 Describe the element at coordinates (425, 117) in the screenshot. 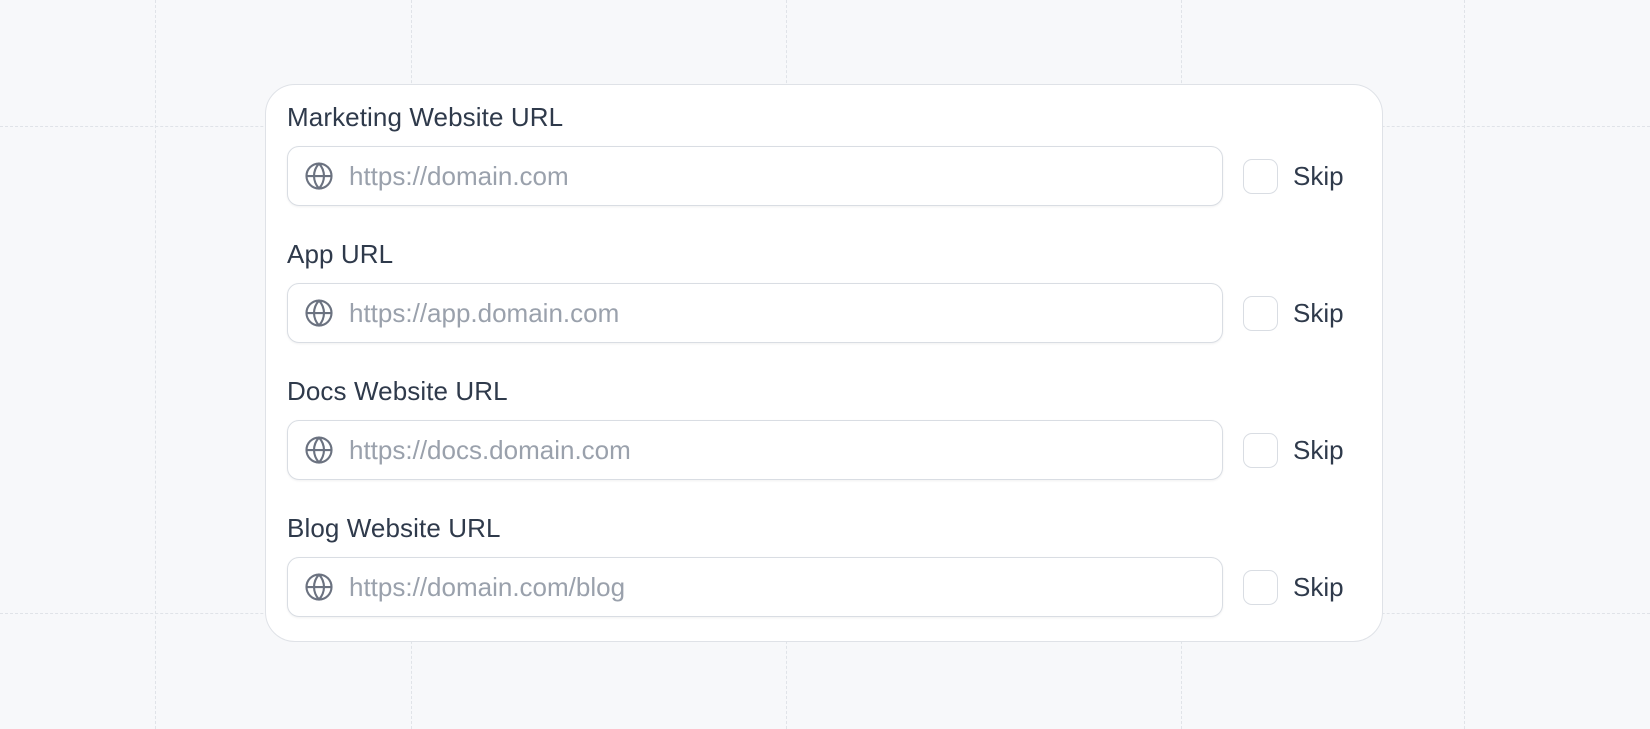

I see `field-label: Marketing Website URL` at that location.